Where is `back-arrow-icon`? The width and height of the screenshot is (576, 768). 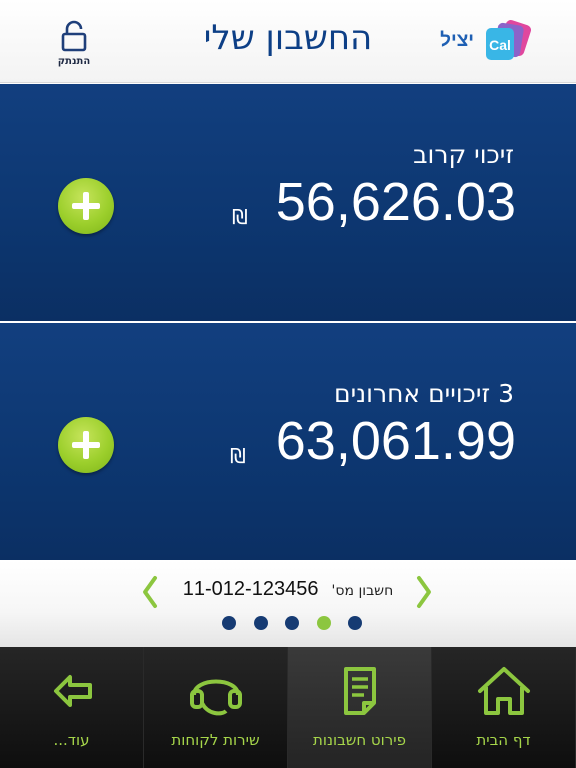
back-arrow-icon is located at coordinates (73, 691).